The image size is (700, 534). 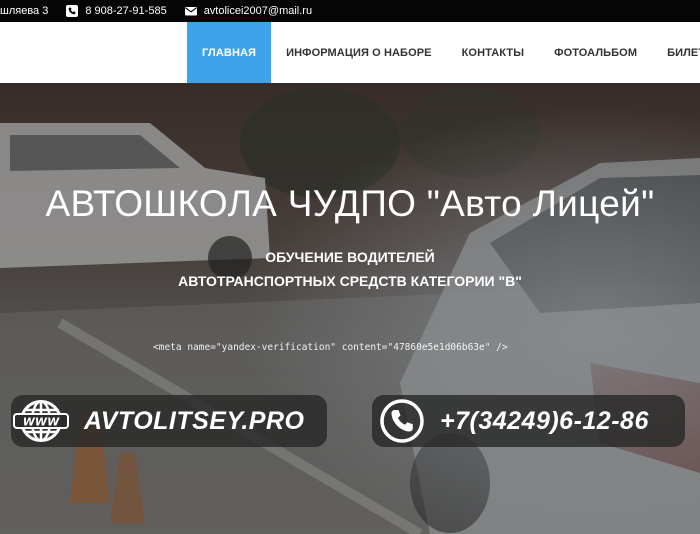 What do you see at coordinates (676, 52) in the screenshot?
I see `nav-item-tickets: БИЛЕТЫ ПД` at bounding box center [676, 52].